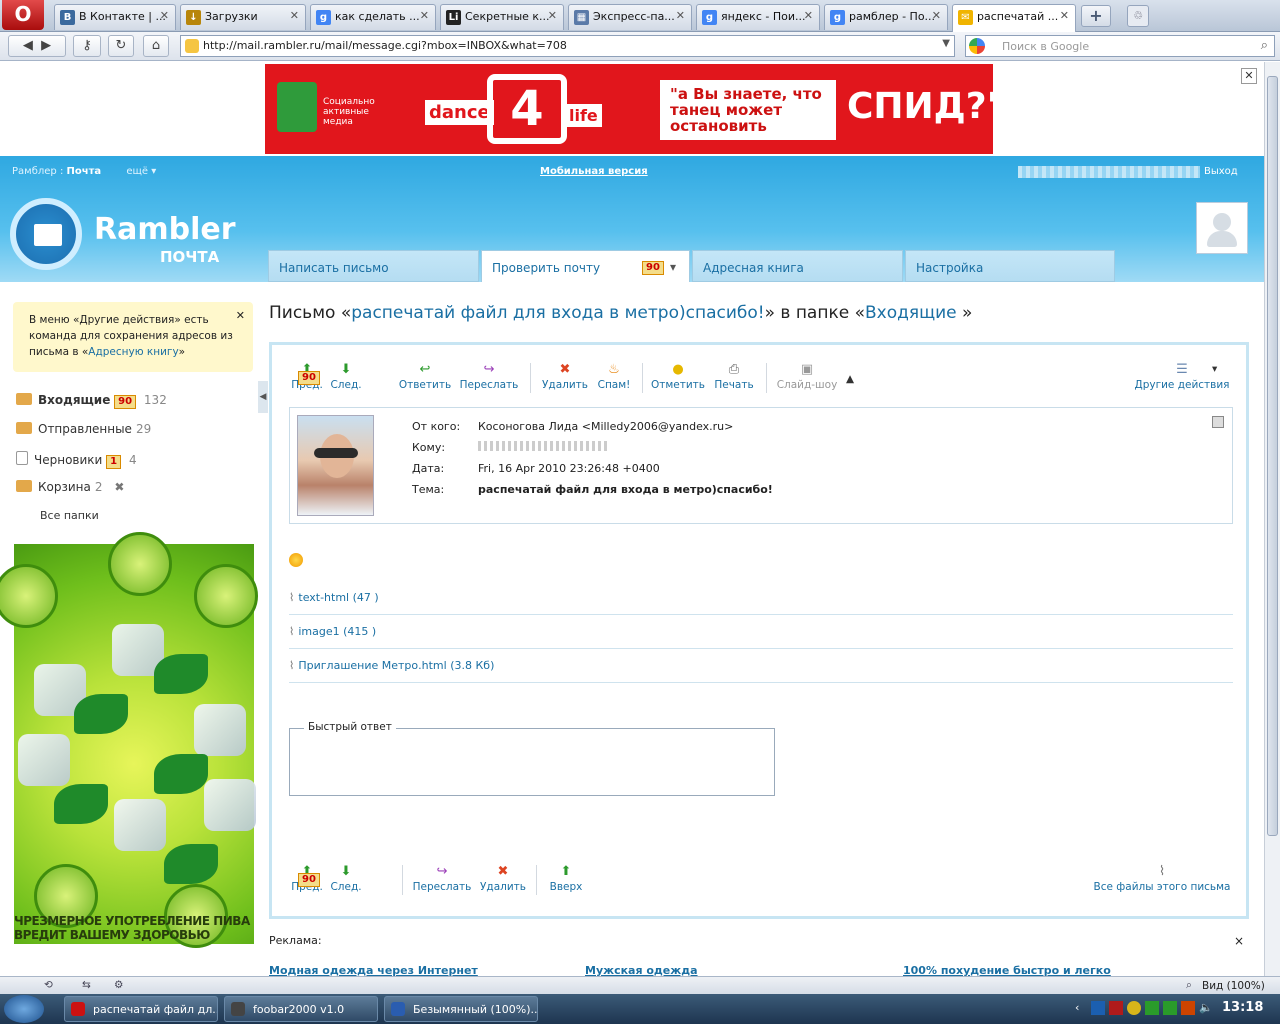  I want to click on close-icon: ✕, so click(240, 316).